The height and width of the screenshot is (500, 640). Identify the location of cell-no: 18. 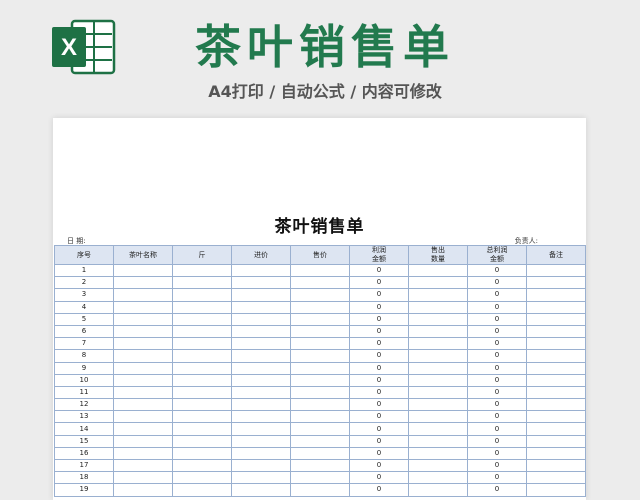
(84, 478).